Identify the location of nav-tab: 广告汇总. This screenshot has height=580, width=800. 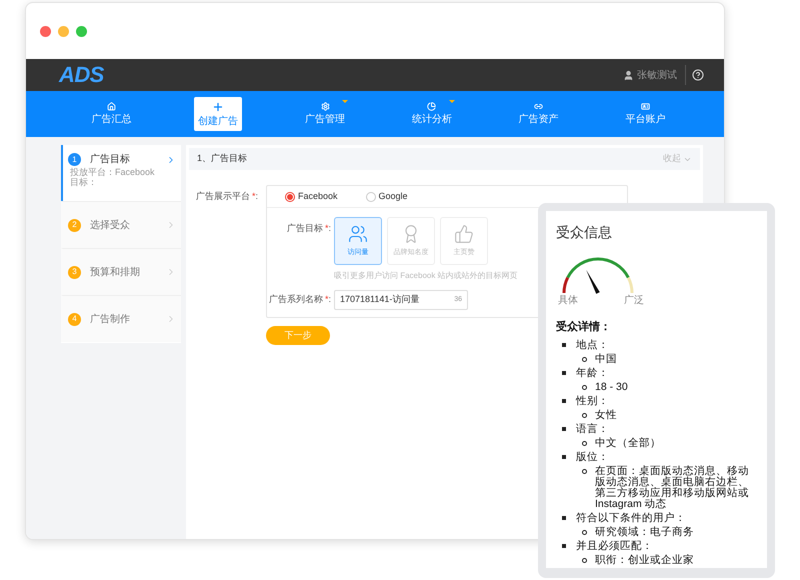
(111, 114).